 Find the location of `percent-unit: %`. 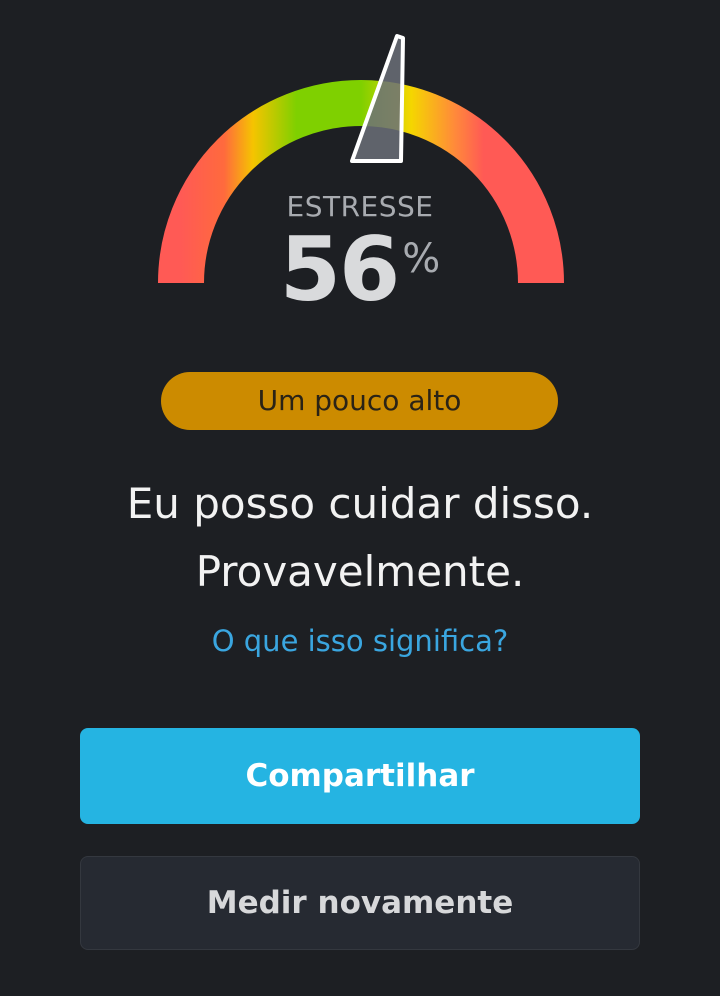

percent-unit: % is located at coordinates (421, 259).